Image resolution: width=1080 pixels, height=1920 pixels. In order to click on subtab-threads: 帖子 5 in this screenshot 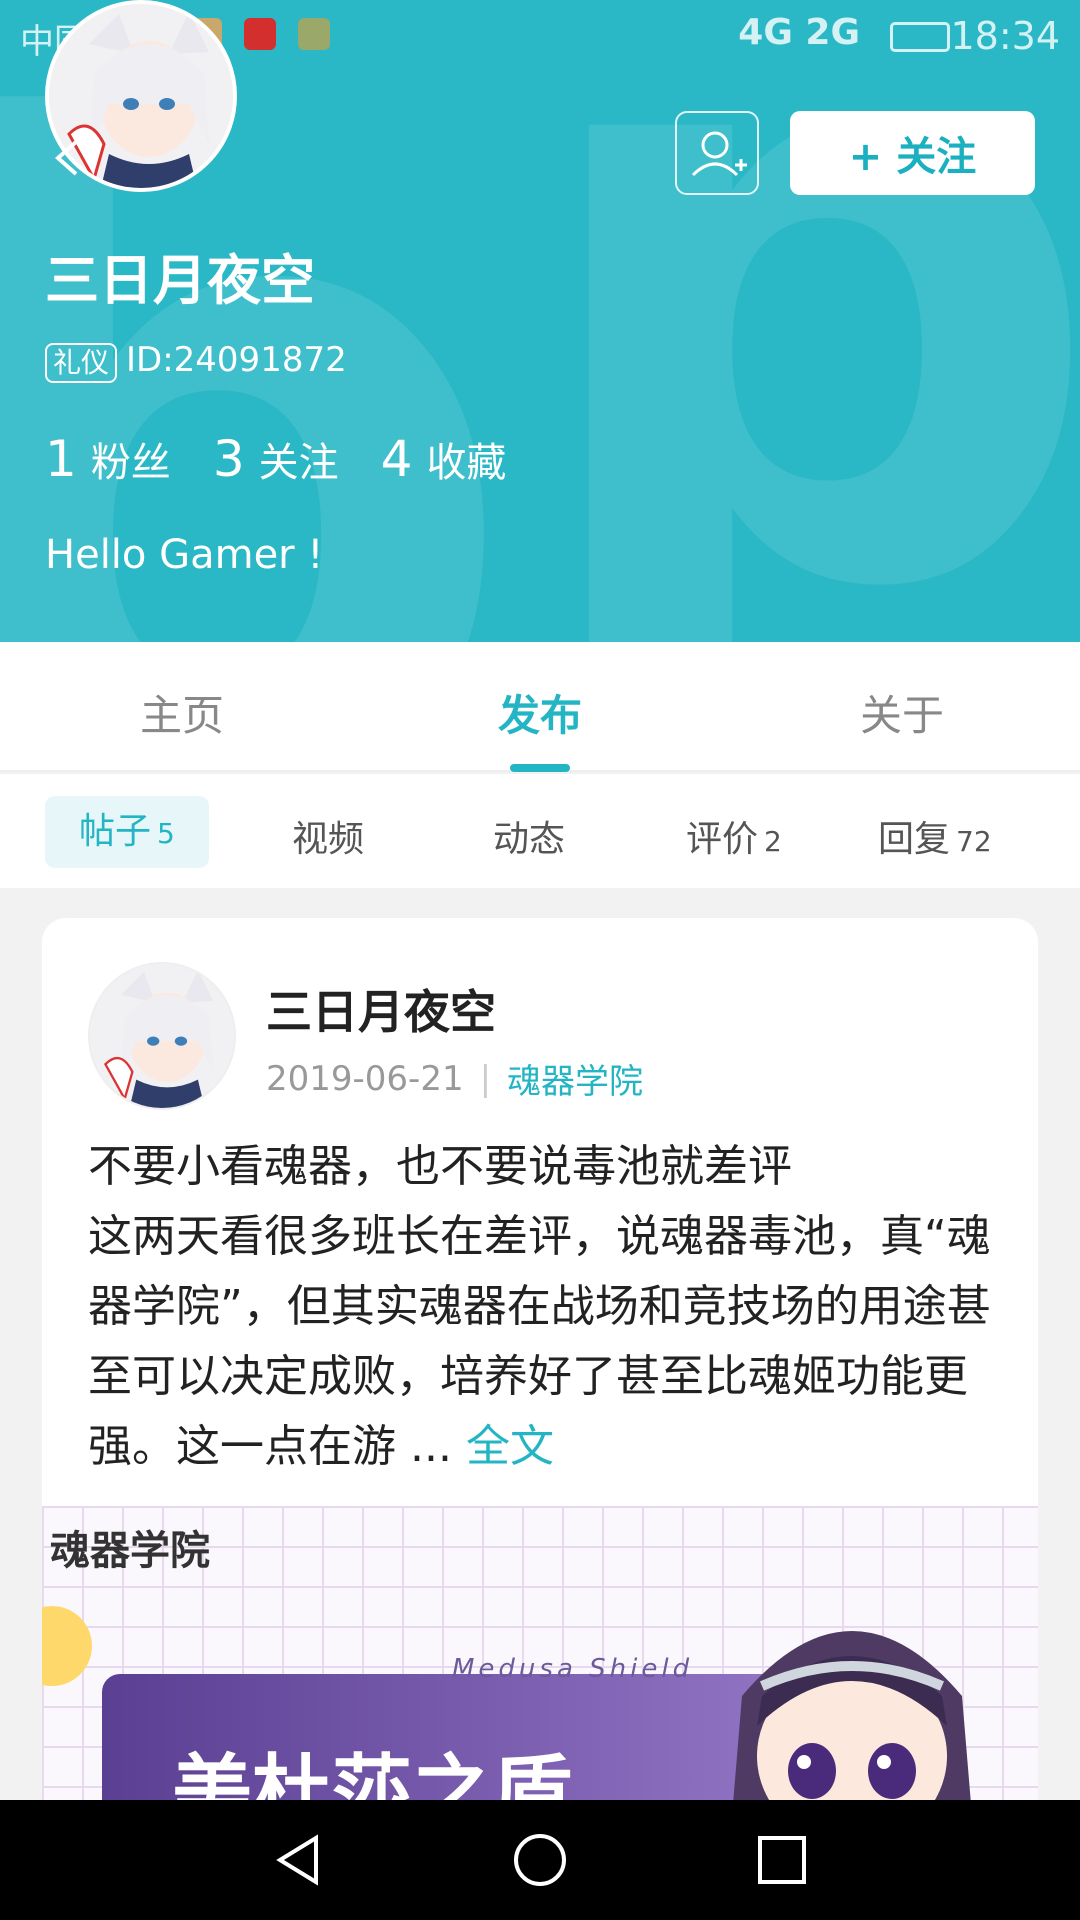, I will do `click(127, 832)`.